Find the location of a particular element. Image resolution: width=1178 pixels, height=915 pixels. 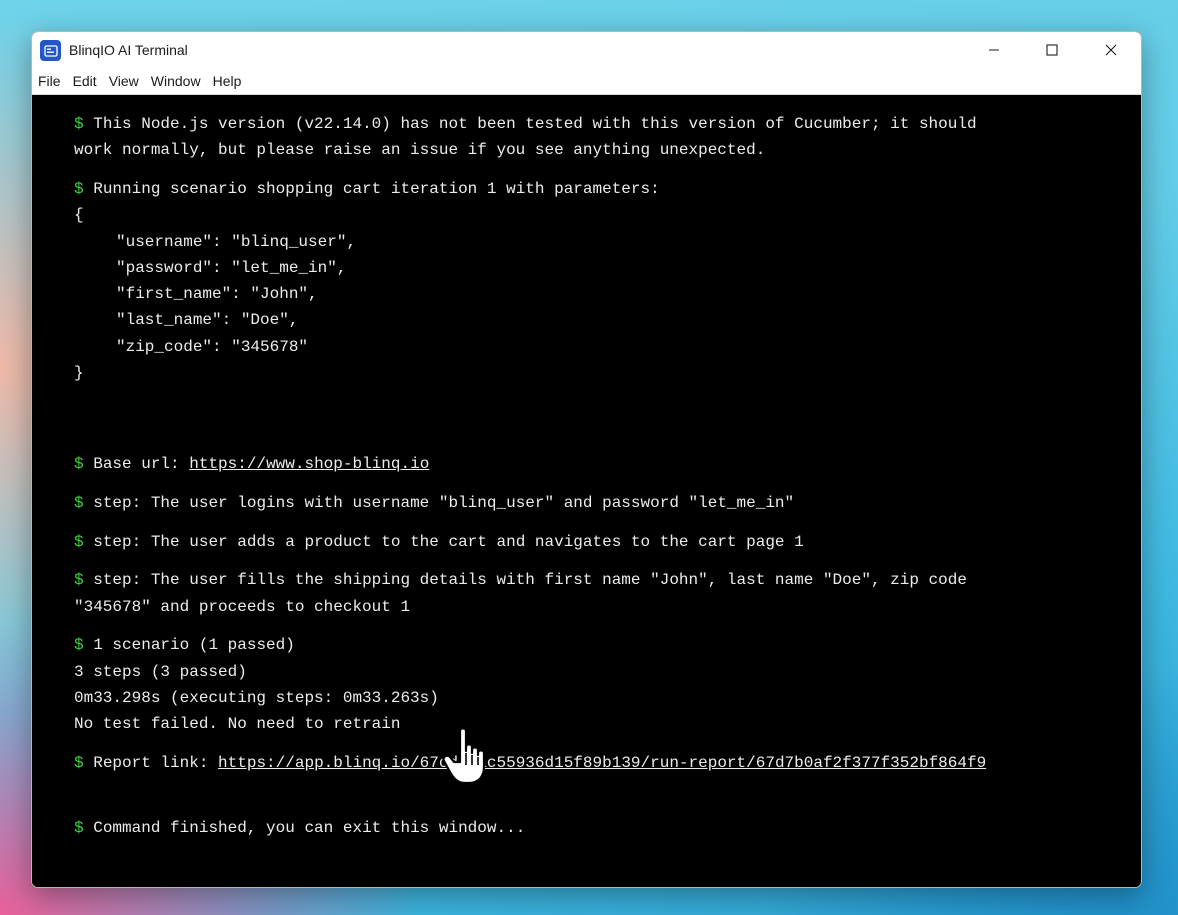

summary-line: No test failed. No need to retrain is located at coordinates (237, 724).